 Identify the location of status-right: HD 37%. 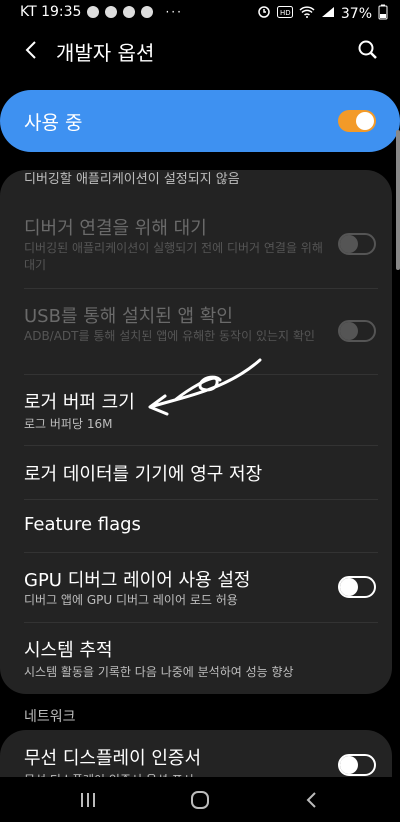
(322, 14).